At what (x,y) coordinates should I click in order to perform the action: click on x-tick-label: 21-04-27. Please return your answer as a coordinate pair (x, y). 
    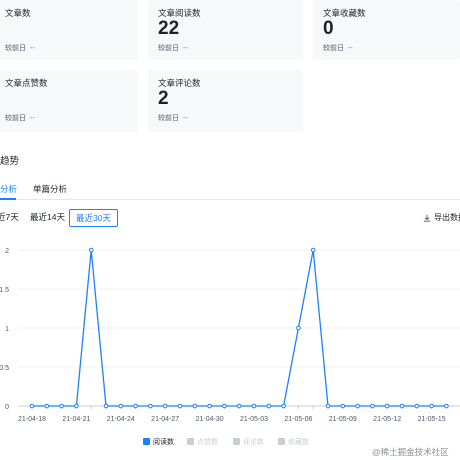
    Looking at the image, I should click on (165, 419).